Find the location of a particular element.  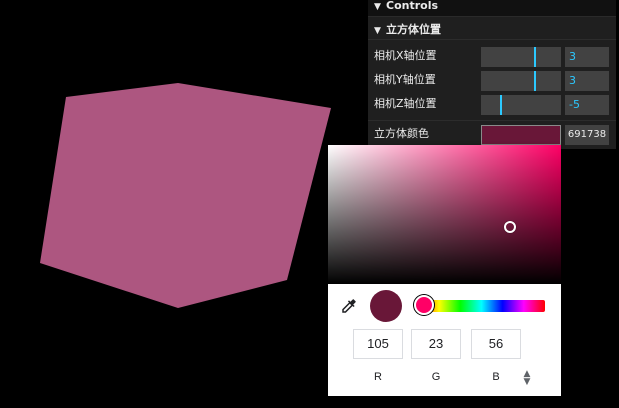

up-down-arrows-icon: ▲ ▼ is located at coordinates (527, 378).